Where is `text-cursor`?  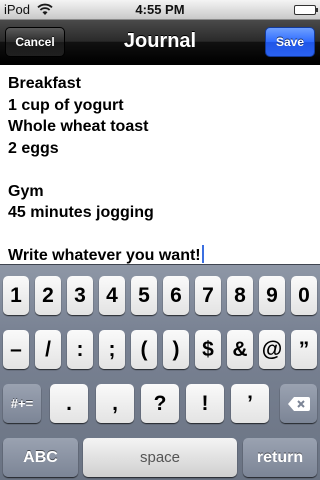
text-cursor is located at coordinates (202, 254).